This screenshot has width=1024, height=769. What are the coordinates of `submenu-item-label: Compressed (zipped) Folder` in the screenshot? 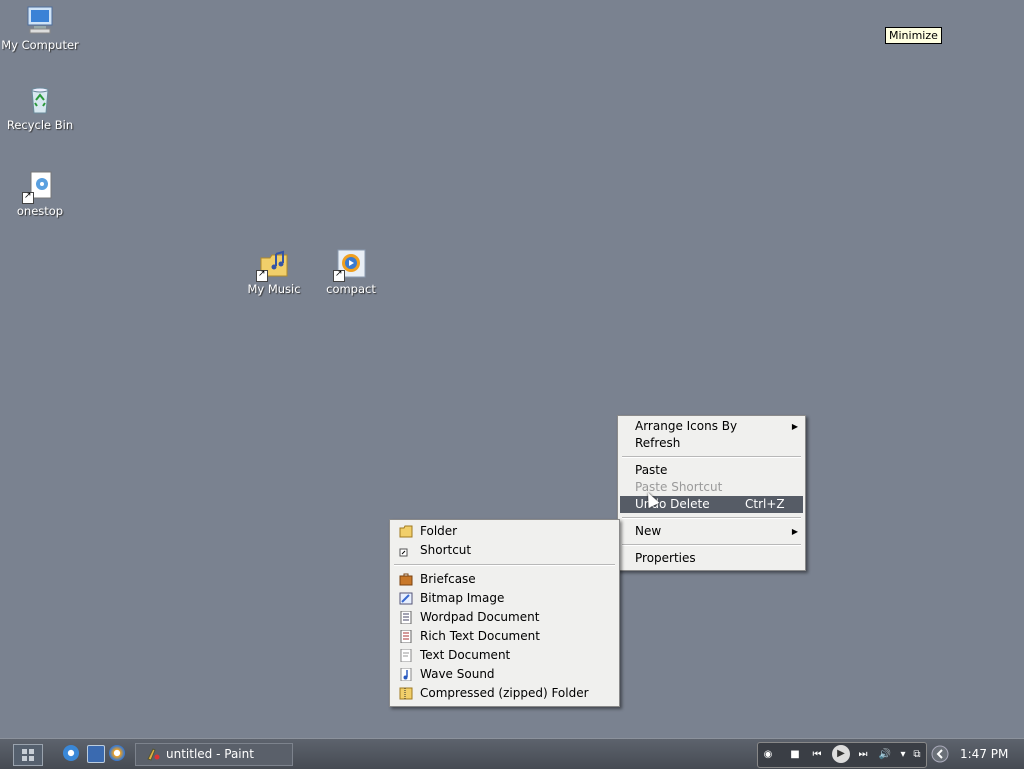 It's located at (504, 693).